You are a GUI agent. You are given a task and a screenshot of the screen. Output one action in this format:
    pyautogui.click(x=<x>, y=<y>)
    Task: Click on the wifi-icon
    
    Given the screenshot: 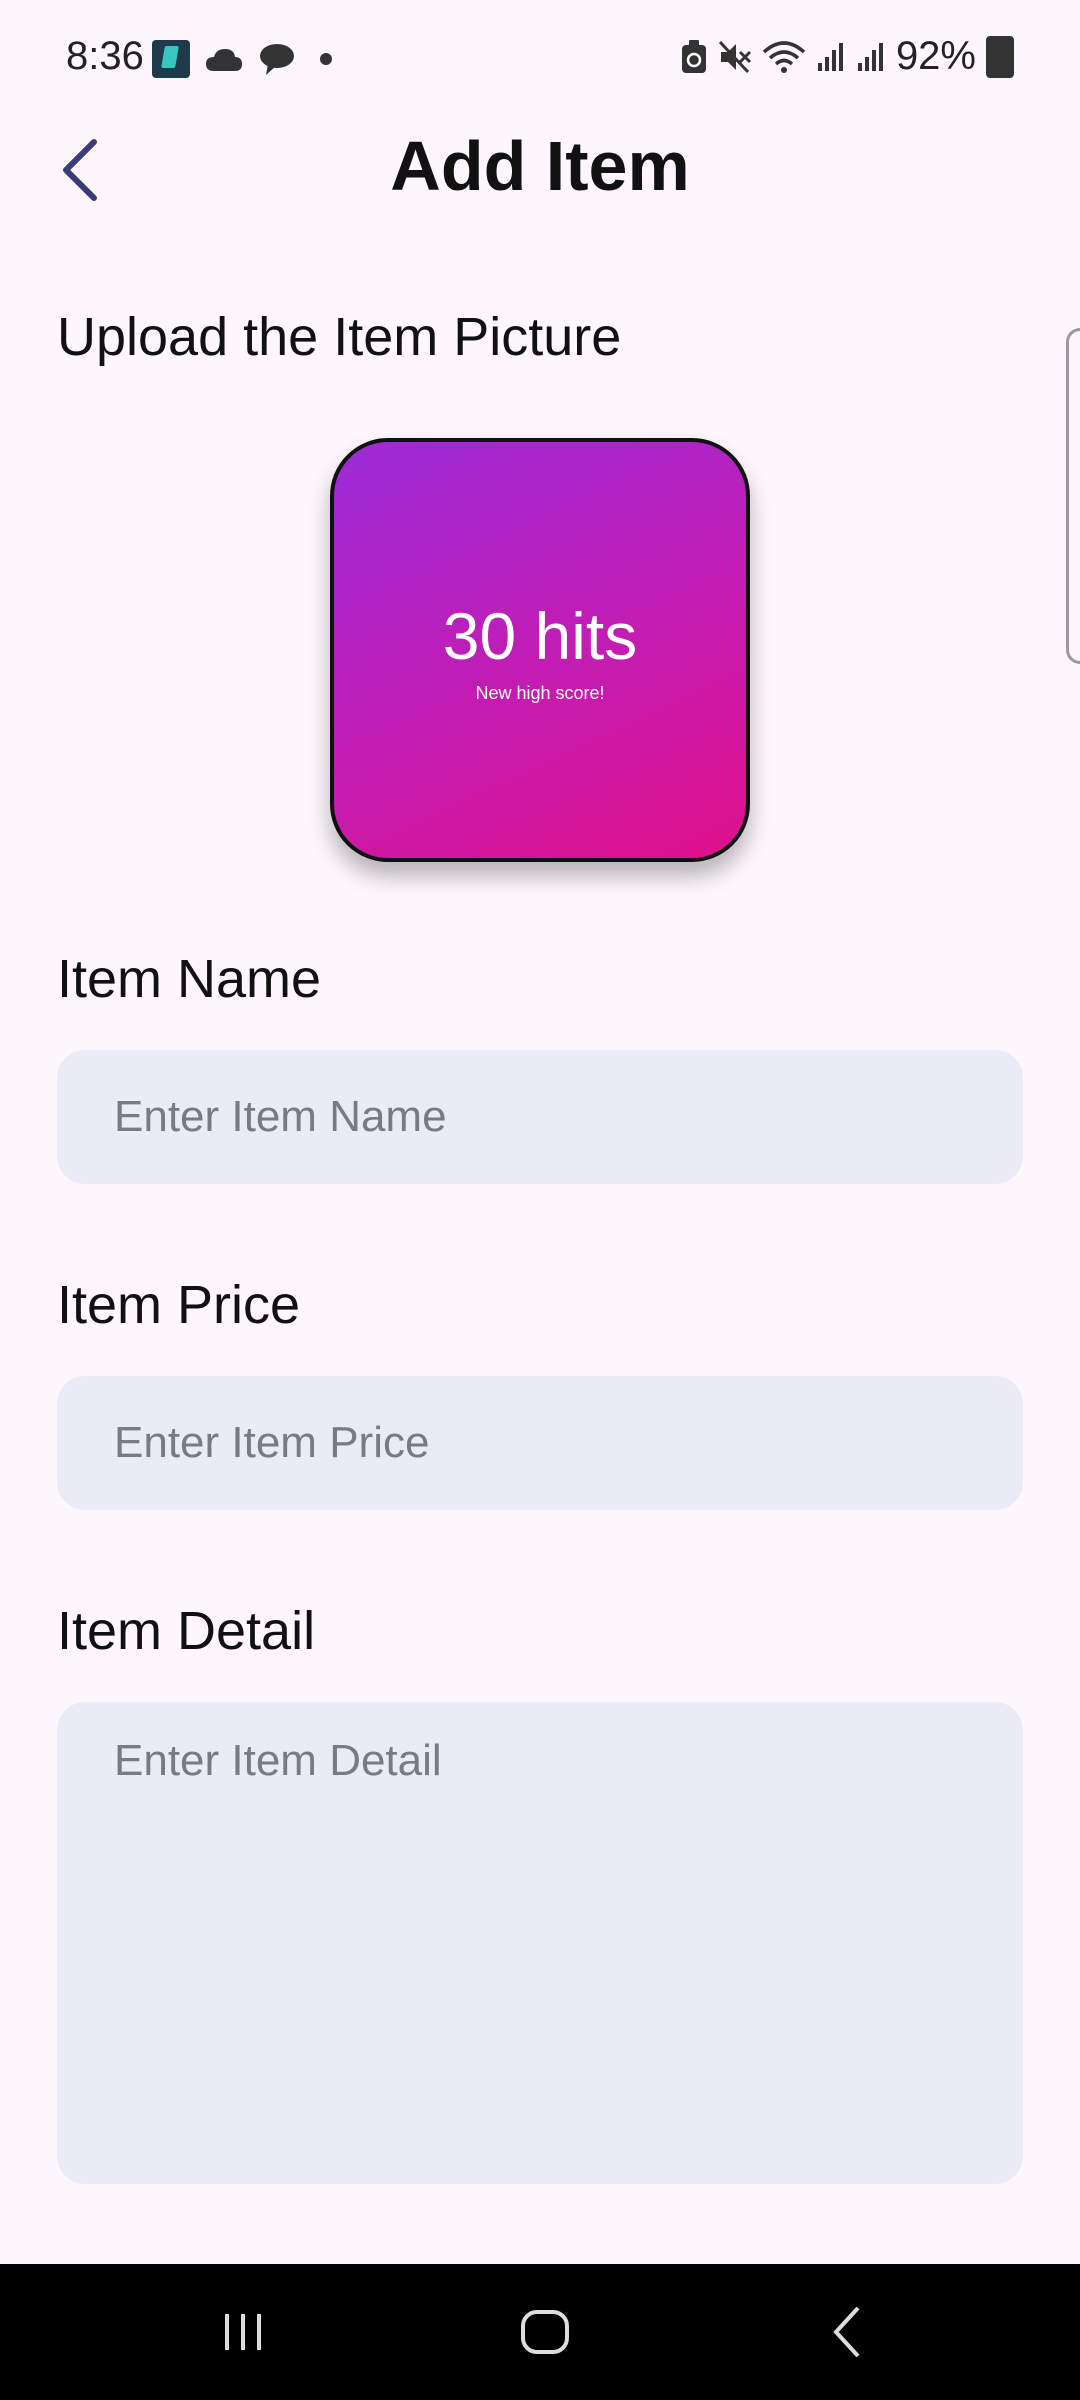 What is the action you would take?
    pyautogui.click(x=784, y=56)
    